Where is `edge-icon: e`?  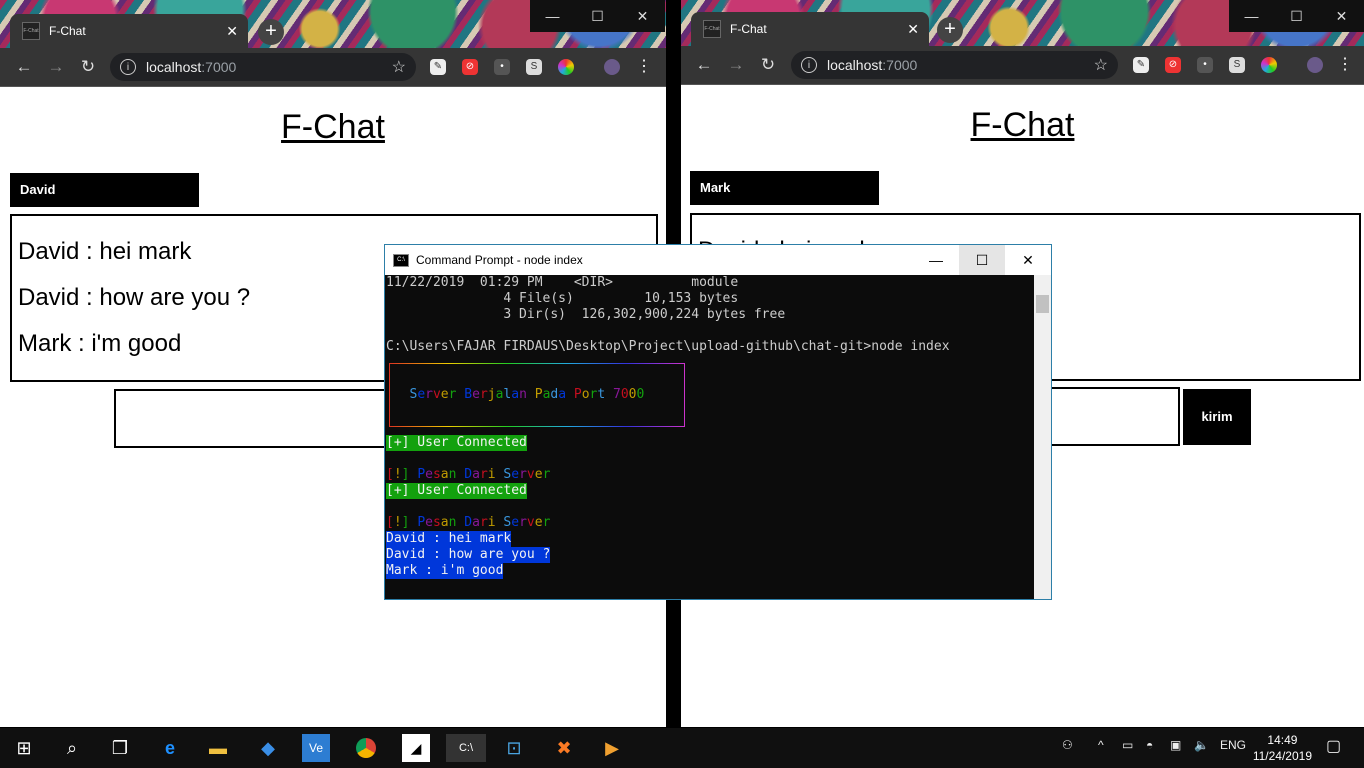
edge-icon: e is located at coordinates (170, 748).